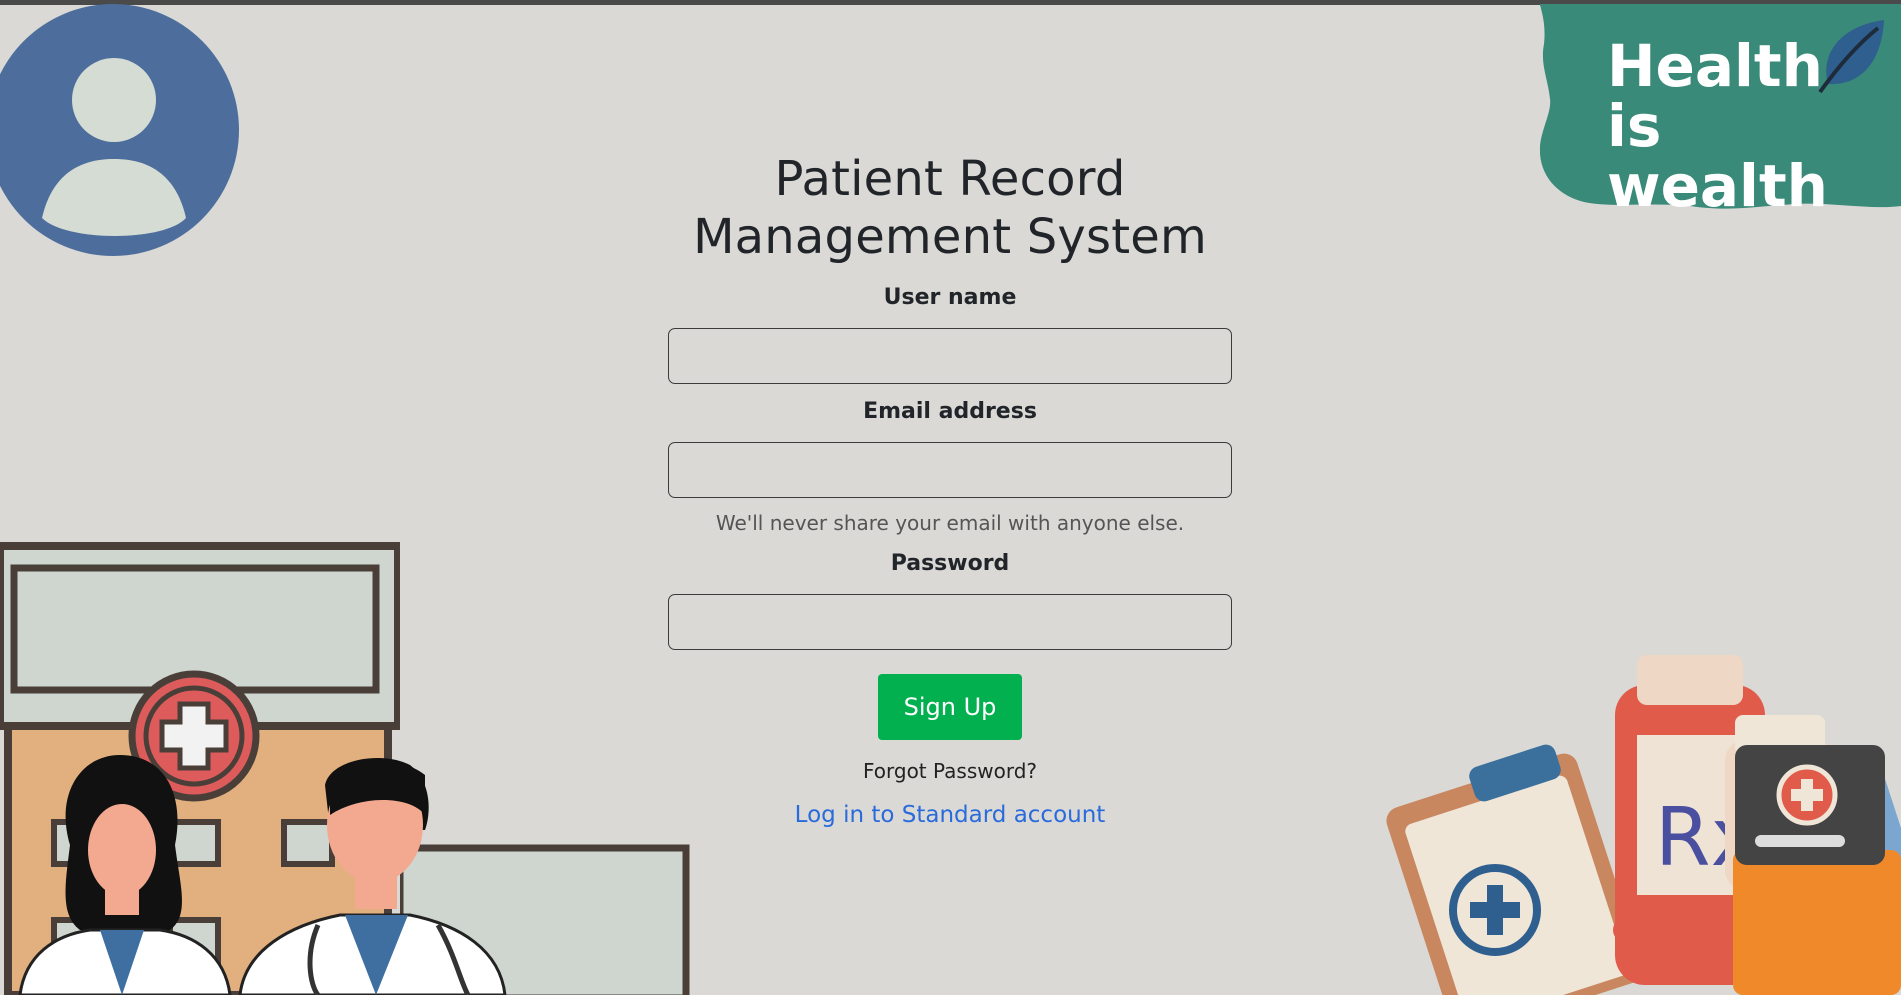 The image size is (1901, 995). What do you see at coordinates (950, 297) in the screenshot?
I see `username-label: User name` at bounding box center [950, 297].